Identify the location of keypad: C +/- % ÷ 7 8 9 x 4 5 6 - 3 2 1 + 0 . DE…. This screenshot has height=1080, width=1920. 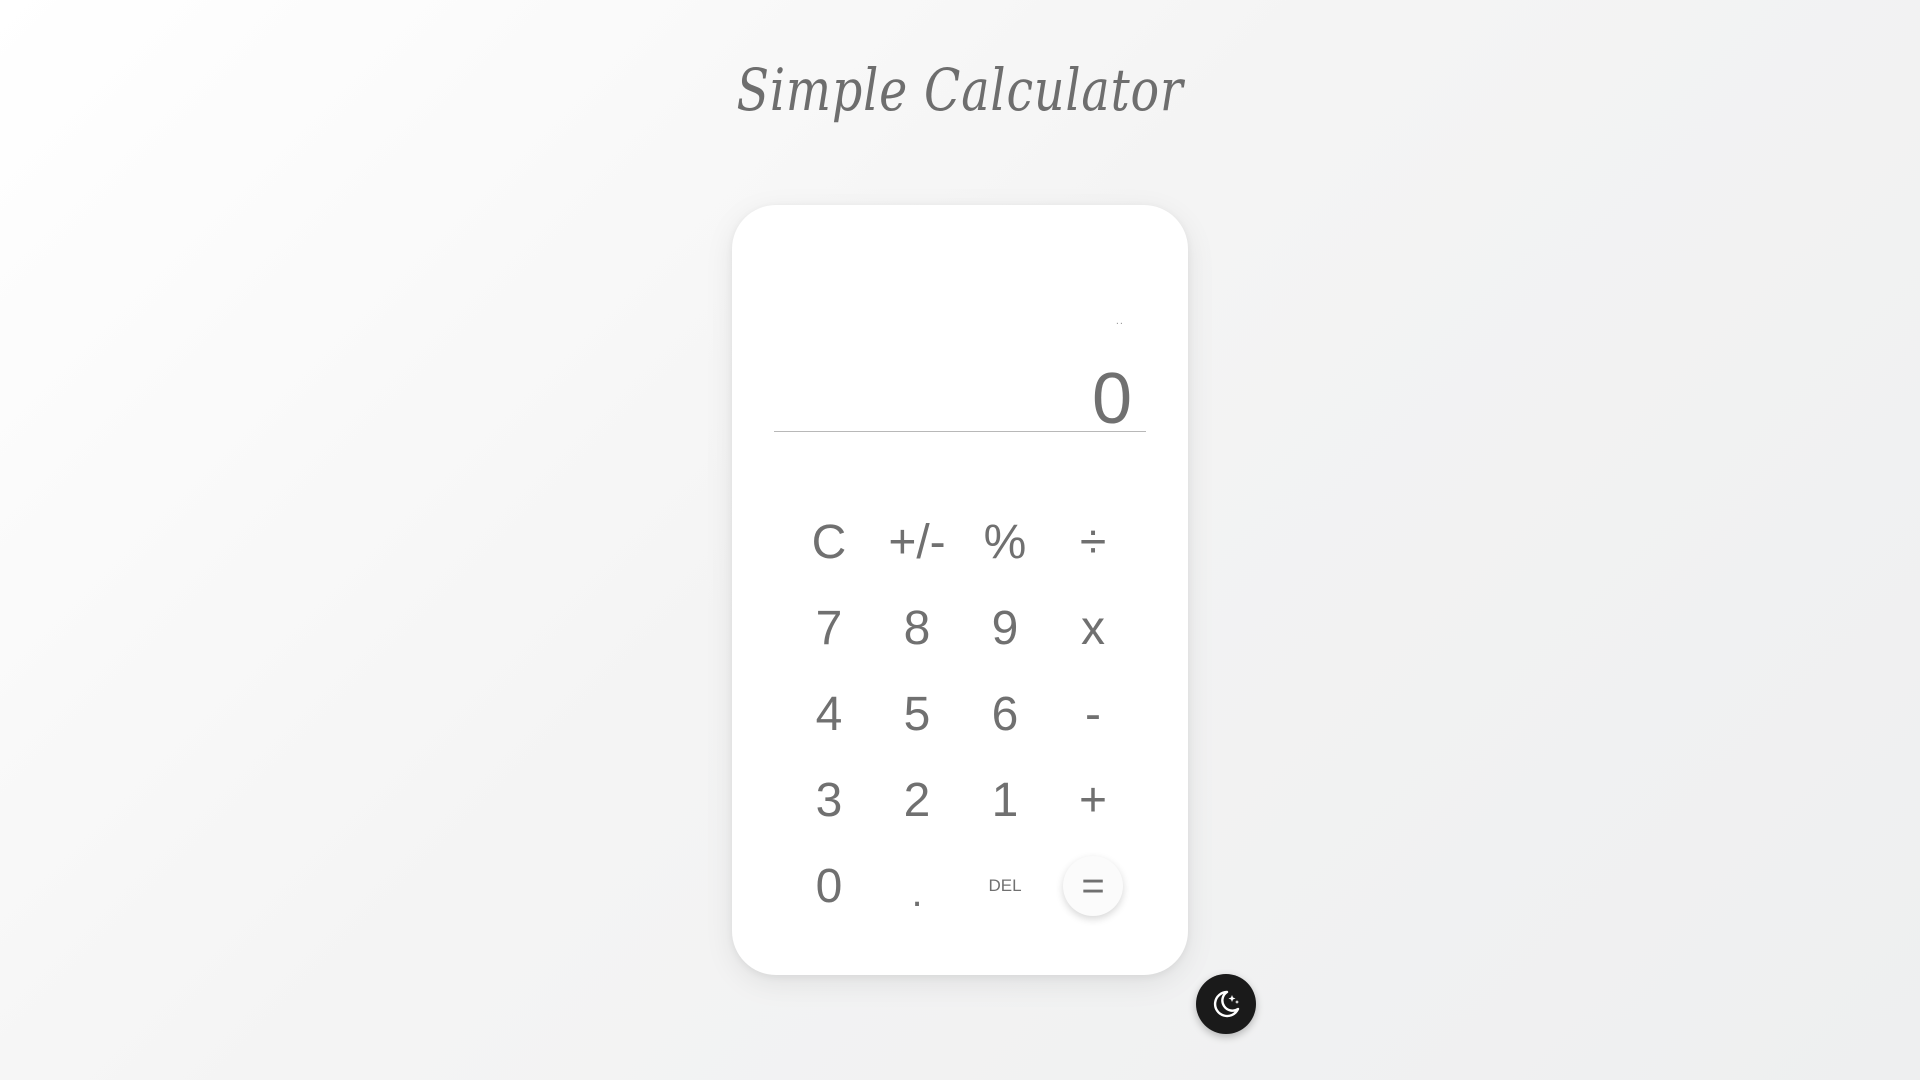
(961, 714).